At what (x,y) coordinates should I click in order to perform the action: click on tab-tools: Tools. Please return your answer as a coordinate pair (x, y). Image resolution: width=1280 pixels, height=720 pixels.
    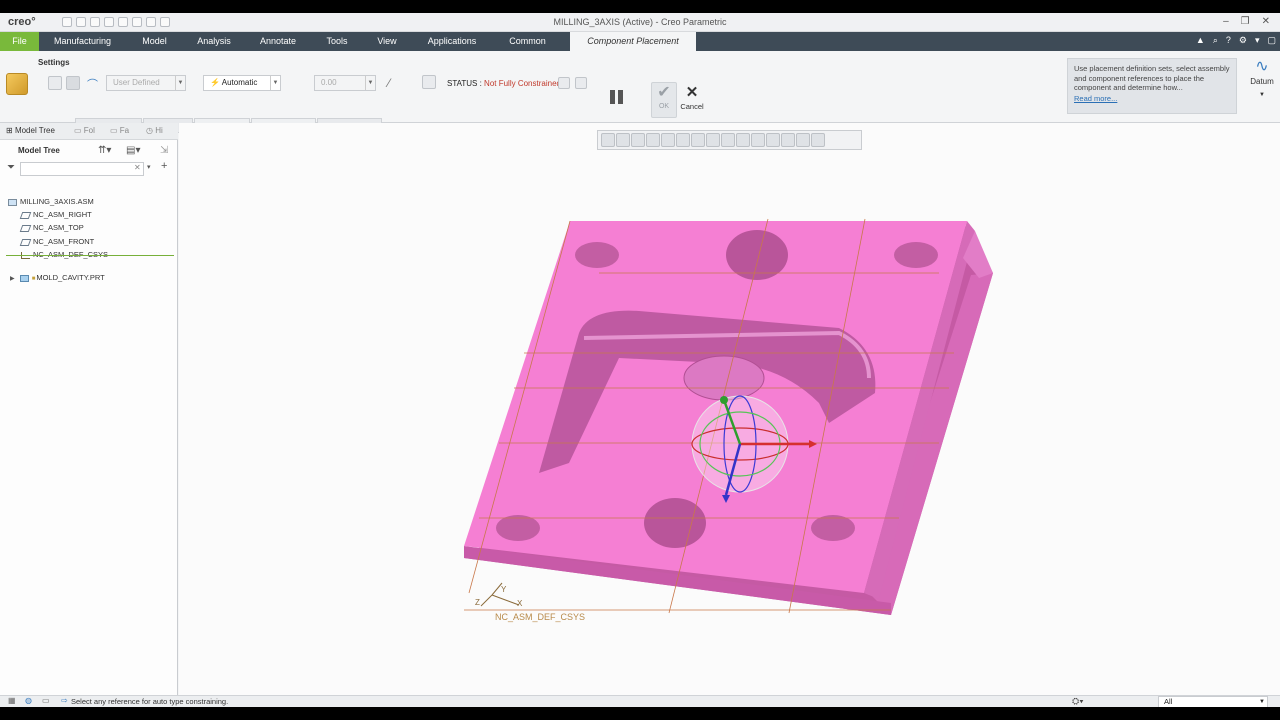
    Looking at the image, I should click on (337, 41).